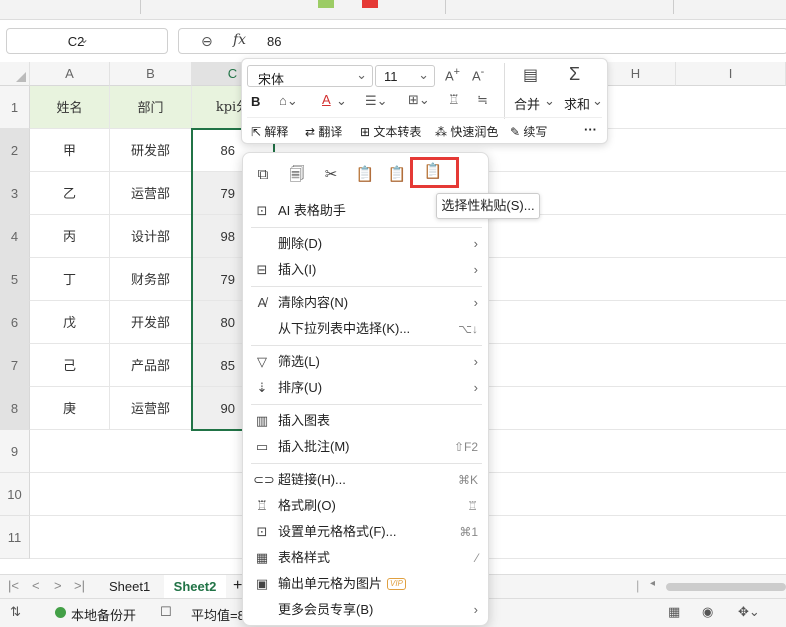 Image resolution: width=786 pixels, height=627 pixels. What do you see at coordinates (166, 612) in the screenshot?
I see `document-icon: ☐` at bounding box center [166, 612].